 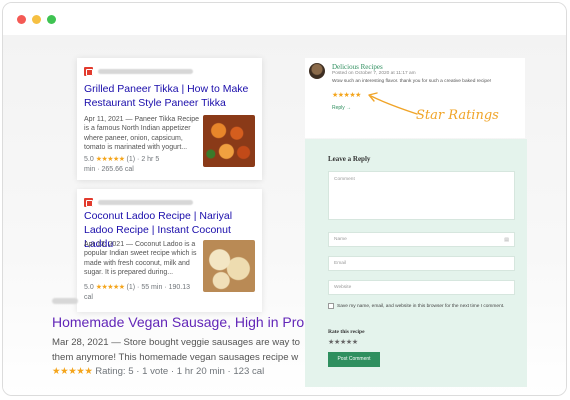 What do you see at coordinates (421, 263) in the screenshot?
I see `email-field: Email` at bounding box center [421, 263].